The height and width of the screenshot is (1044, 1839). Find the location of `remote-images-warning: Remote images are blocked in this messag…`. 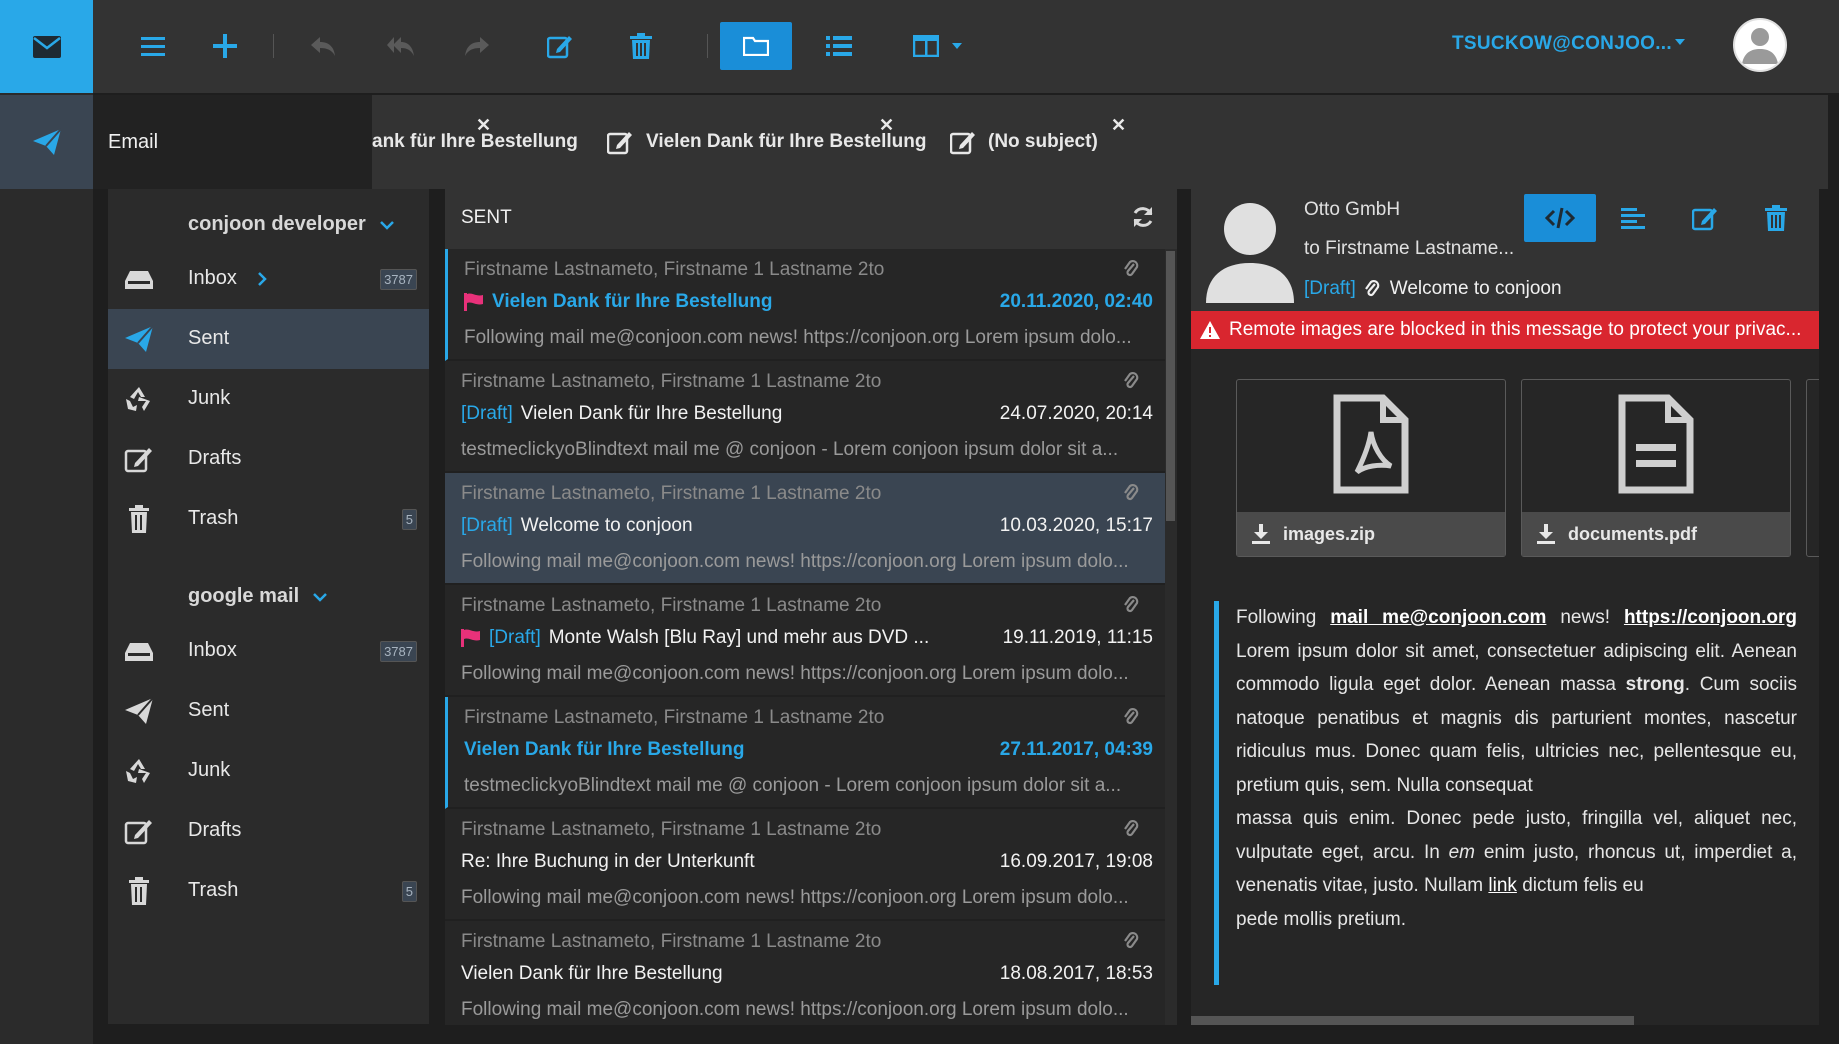

remote-images-warning: Remote images are blocked in this messag… is located at coordinates (1505, 330).